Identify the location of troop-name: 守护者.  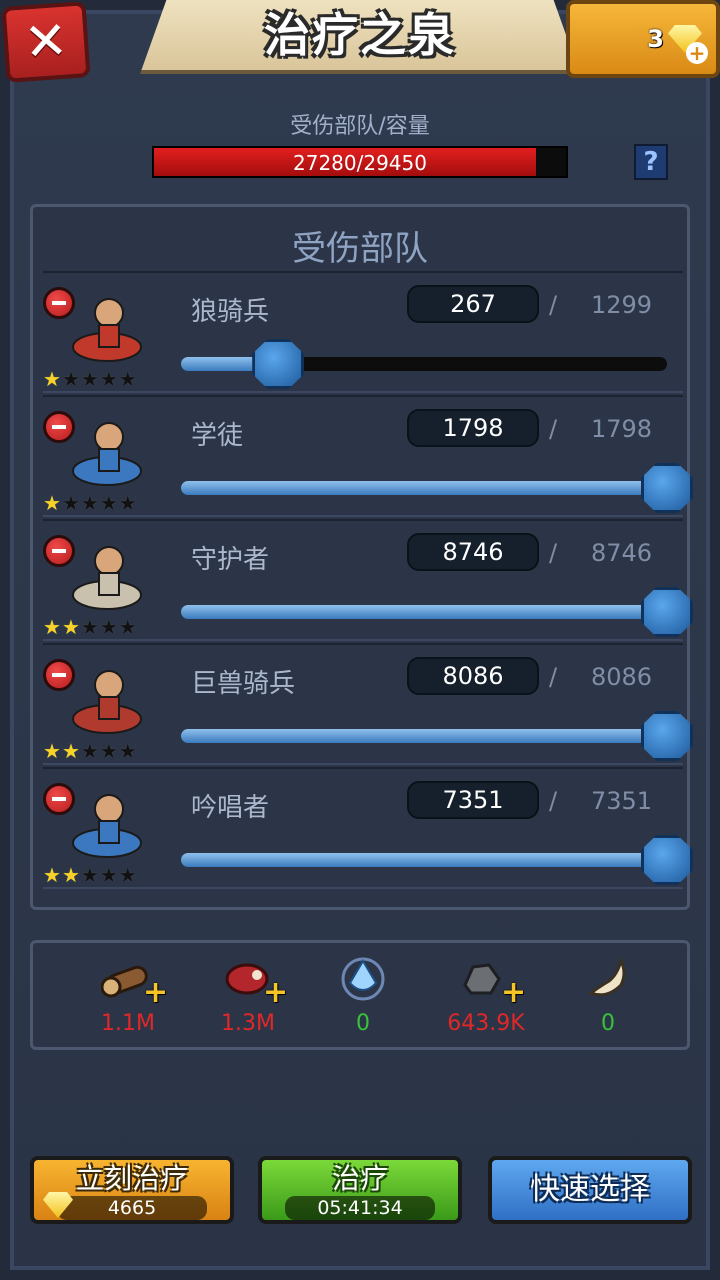
(230, 560).